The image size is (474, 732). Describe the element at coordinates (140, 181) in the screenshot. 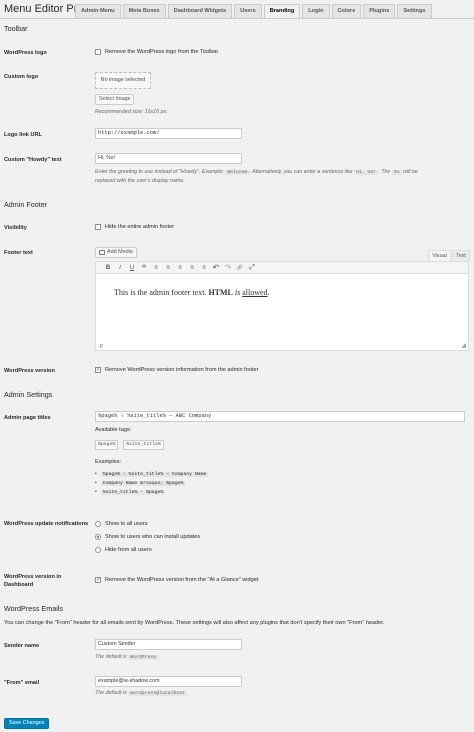

I see `howdy-desc-part: replaced with the user's display name.` at that location.